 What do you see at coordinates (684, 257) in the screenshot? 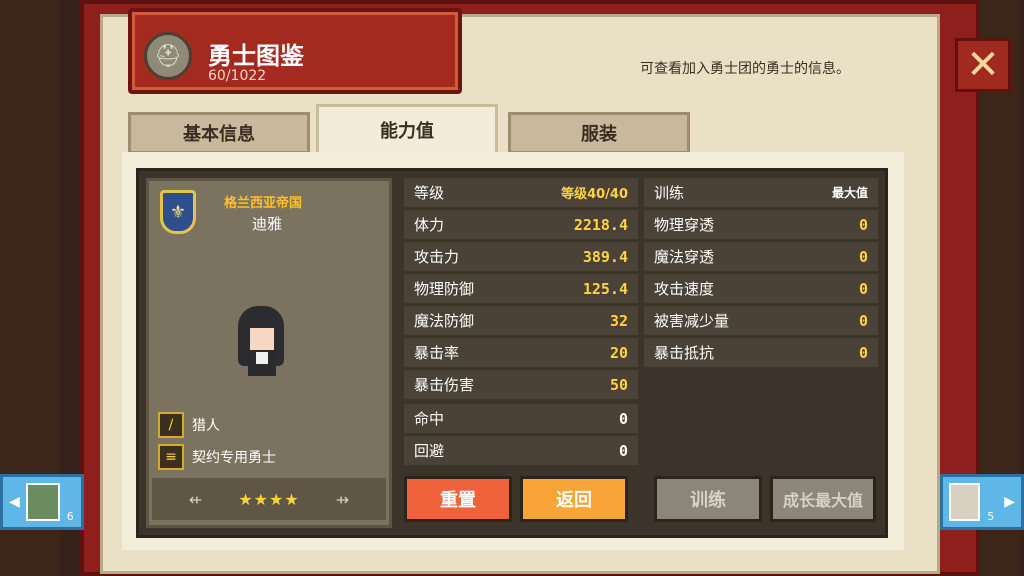
I see `stat-label: 魔法穿透` at bounding box center [684, 257].